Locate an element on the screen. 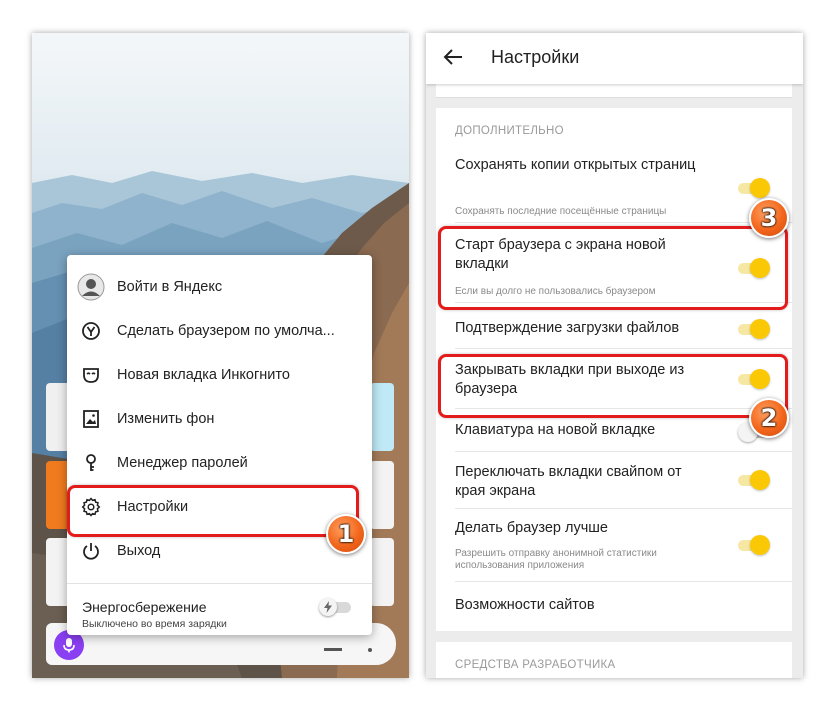 Image resolution: width=834 pixels, height=710 pixels. menu-item-label: Выход is located at coordinates (139, 551).